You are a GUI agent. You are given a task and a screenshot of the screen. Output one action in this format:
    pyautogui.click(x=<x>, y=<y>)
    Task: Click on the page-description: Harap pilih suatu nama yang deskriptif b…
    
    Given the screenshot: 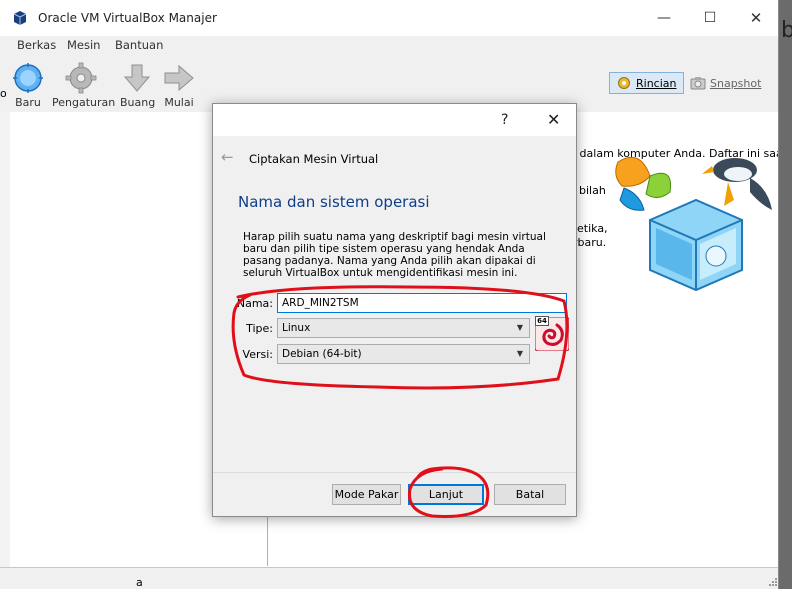 What is the action you would take?
    pyautogui.click(x=394, y=255)
    